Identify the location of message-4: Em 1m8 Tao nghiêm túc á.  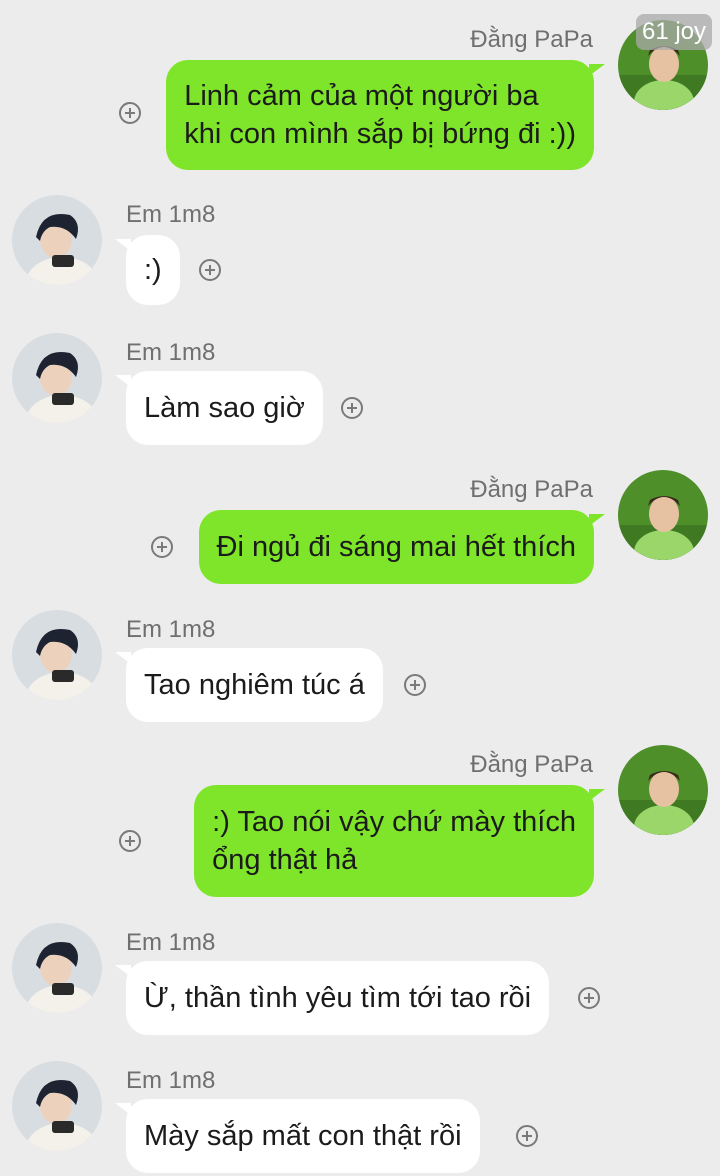
(360, 667).